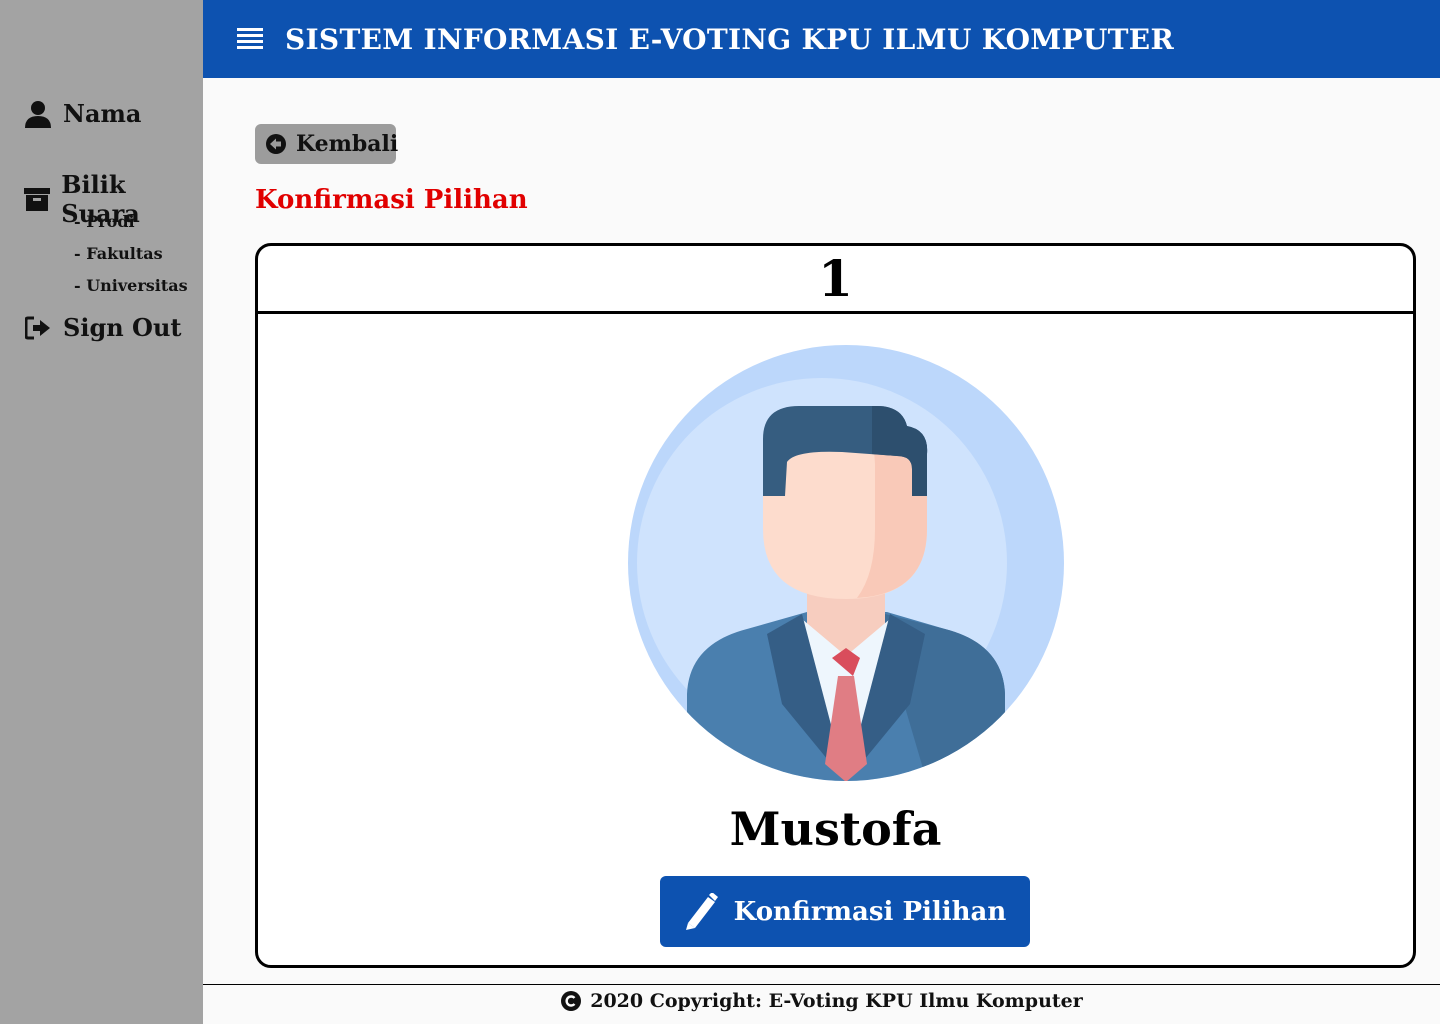 The height and width of the screenshot is (1024, 1440). What do you see at coordinates (131, 285) in the screenshot?
I see `sidebar-subitem-universitas: - Universitas` at bounding box center [131, 285].